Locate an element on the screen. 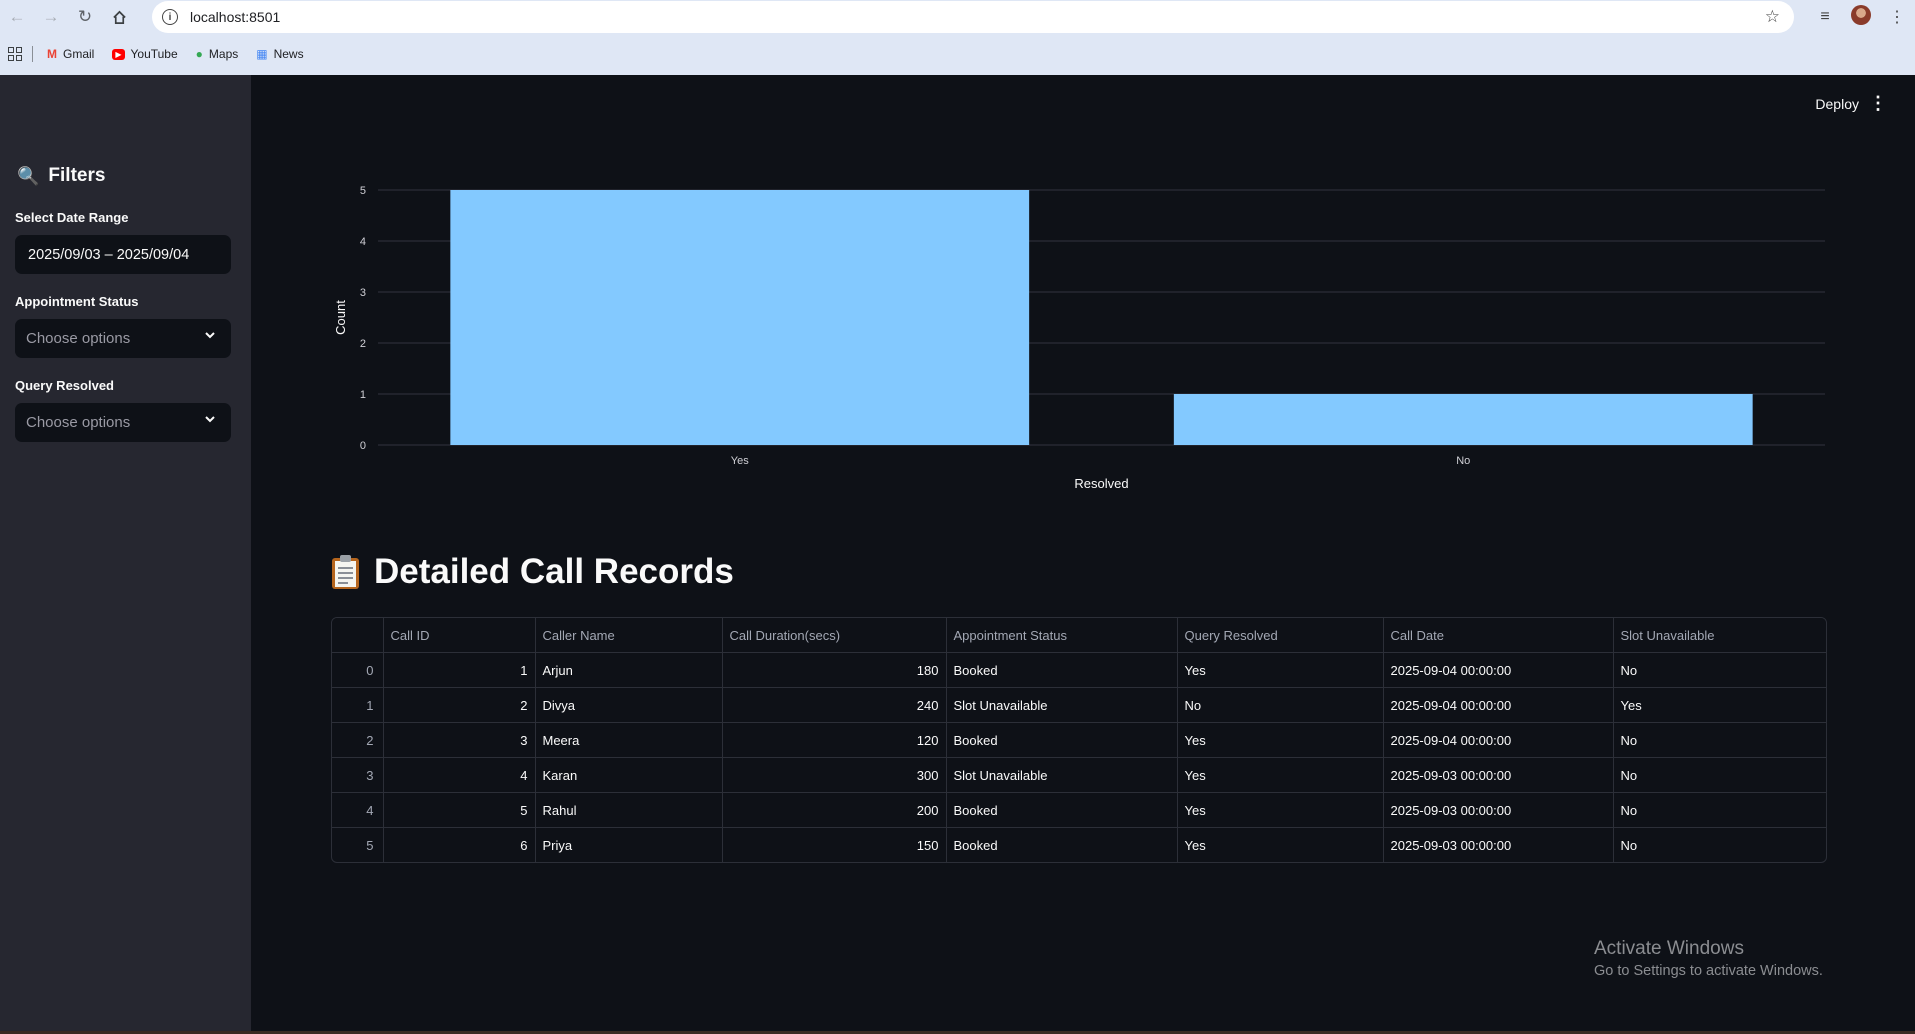 Image resolution: width=1915 pixels, height=1034 pixels. column-header: Query Resolved is located at coordinates (1280, 635).